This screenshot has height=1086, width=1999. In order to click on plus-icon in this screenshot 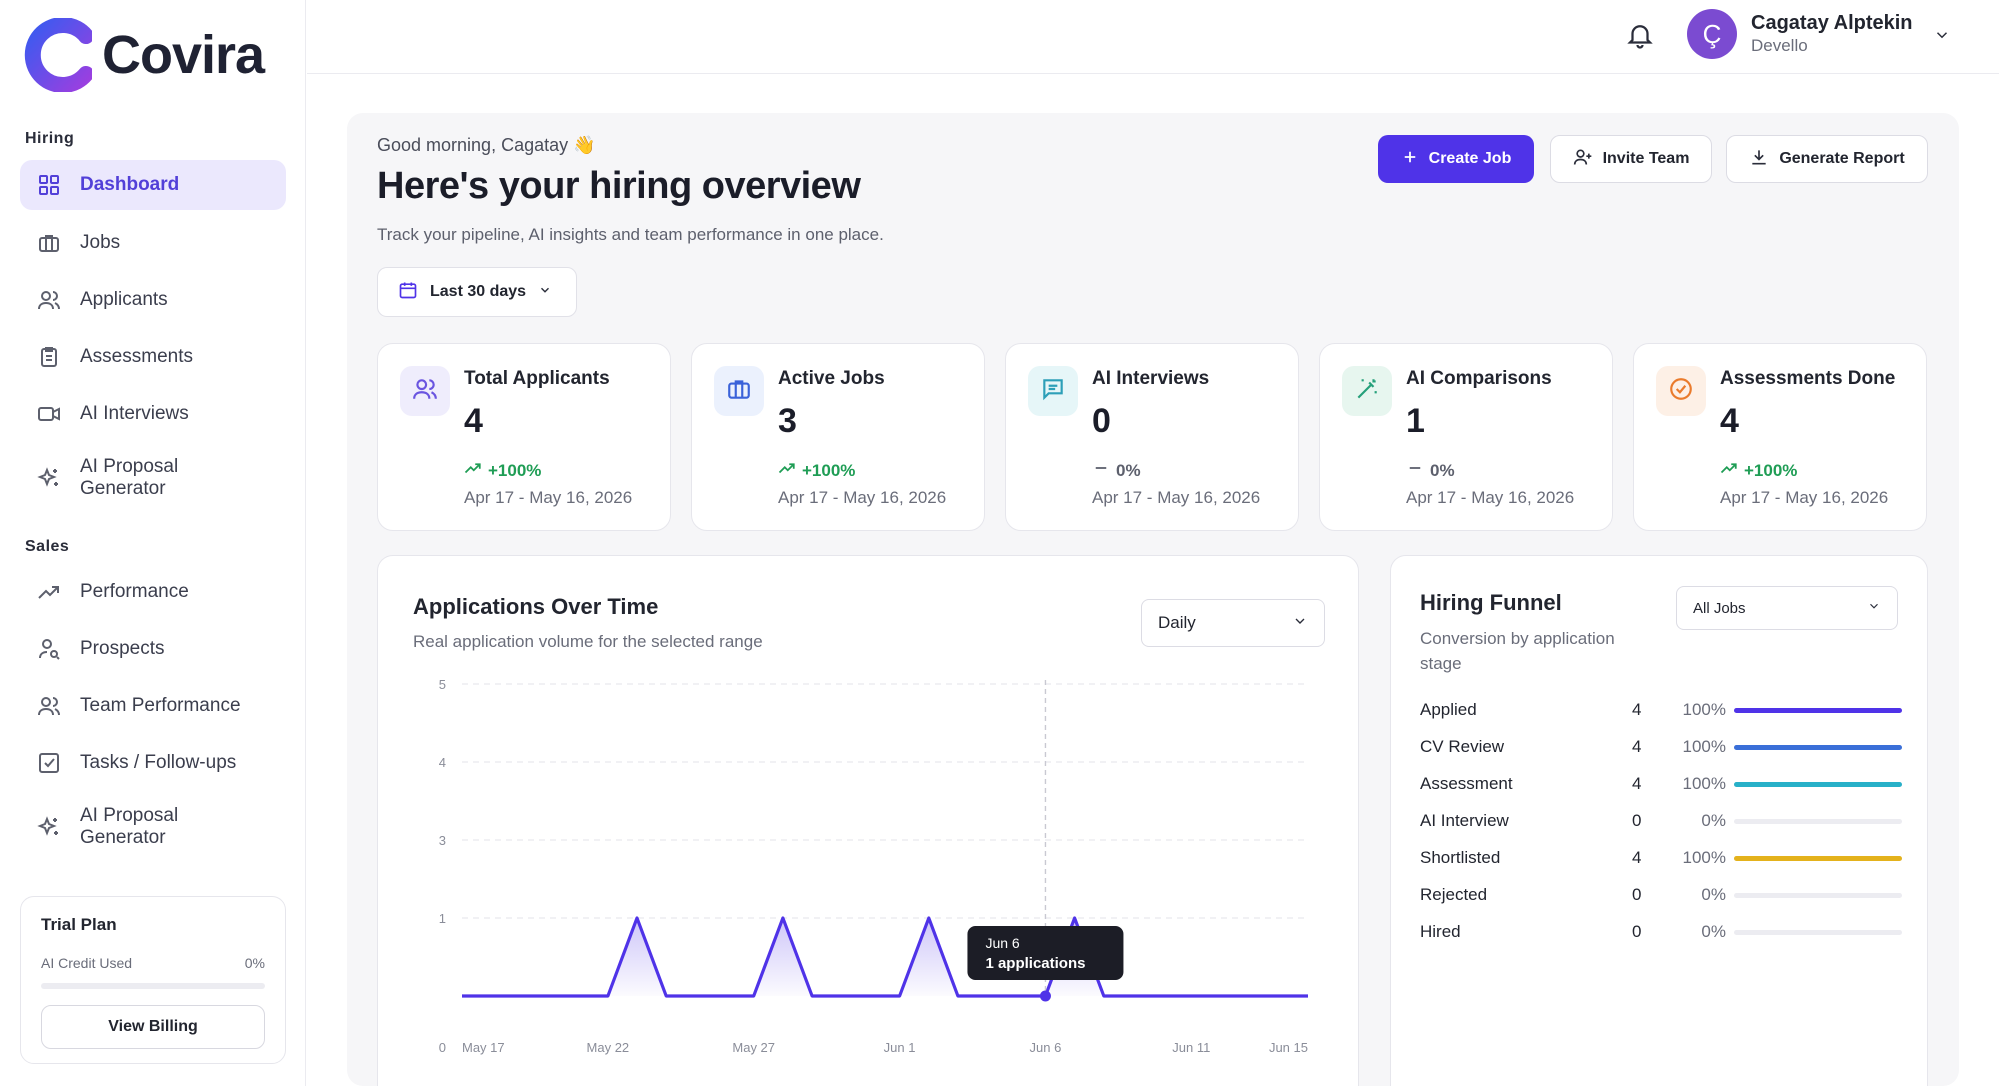, I will do `click(1410, 159)`.